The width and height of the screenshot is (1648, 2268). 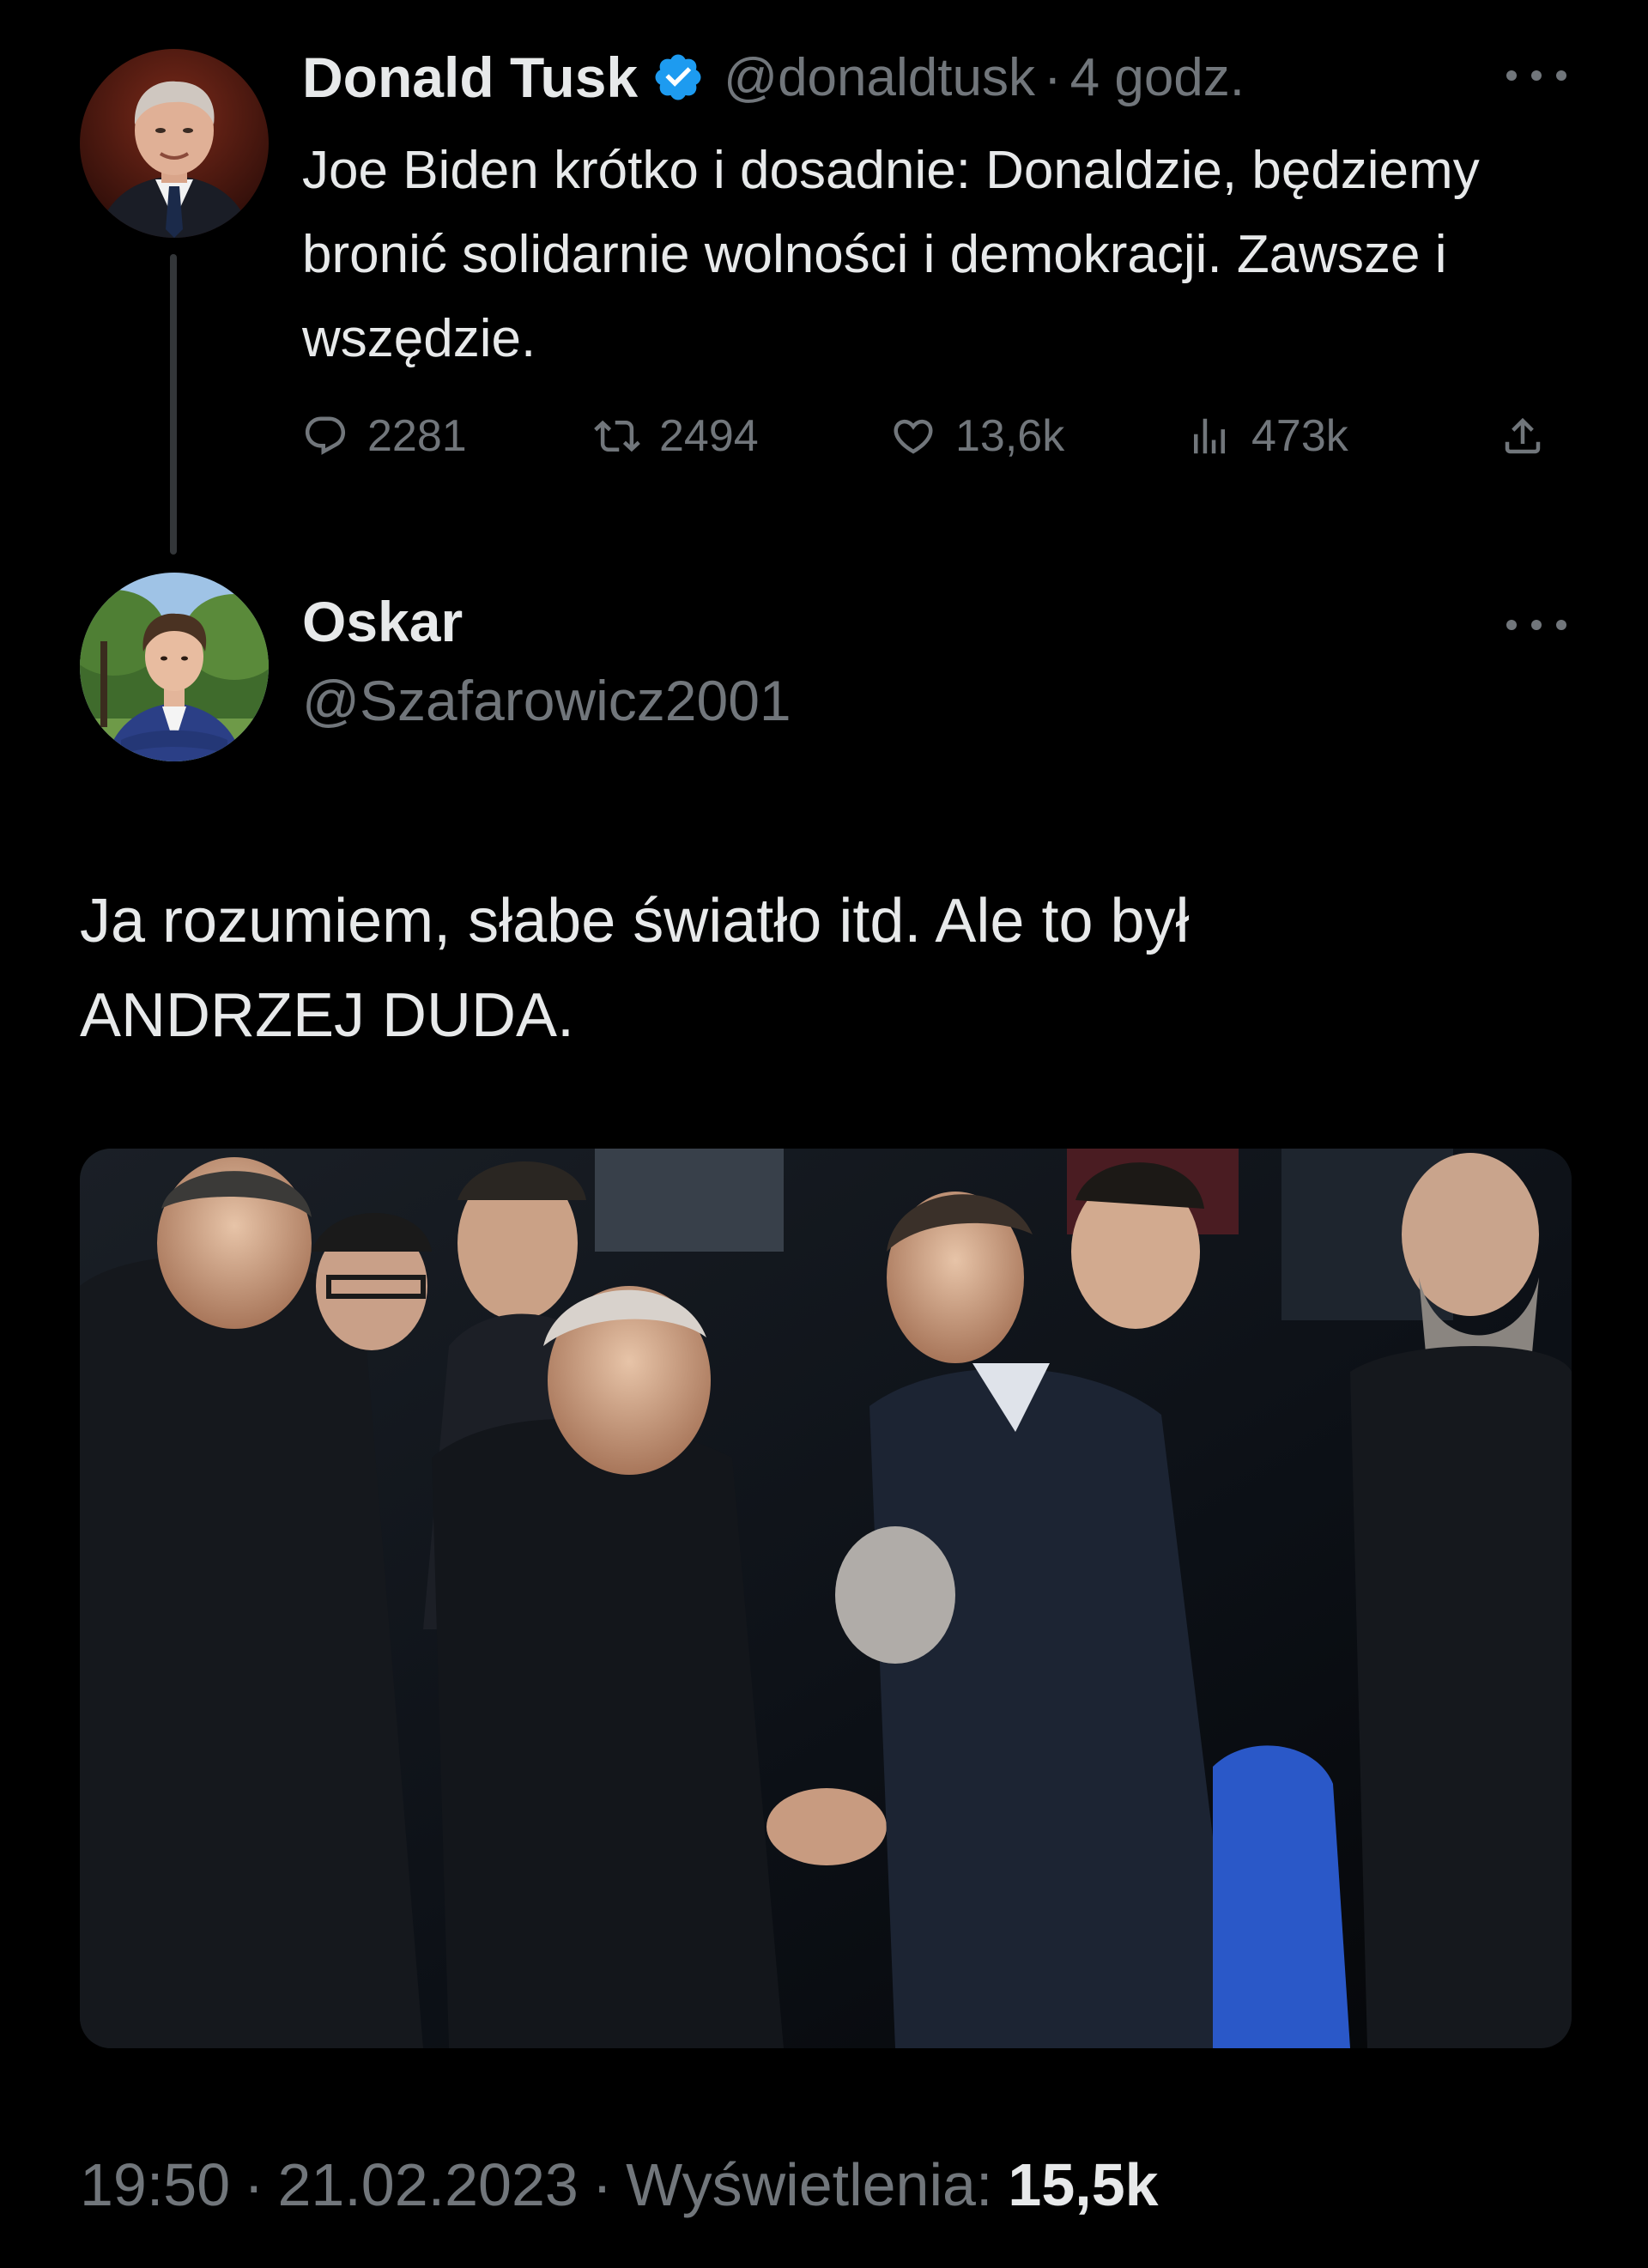 What do you see at coordinates (913, 436) in the screenshot?
I see `heart-icon` at bounding box center [913, 436].